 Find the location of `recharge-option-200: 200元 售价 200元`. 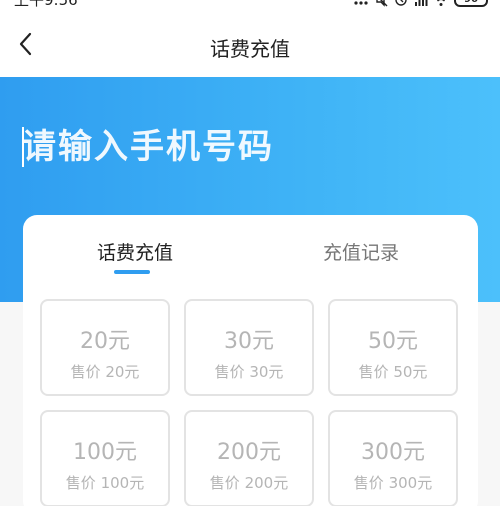

recharge-option-200: 200元 售价 200元 is located at coordinates (249, 458).